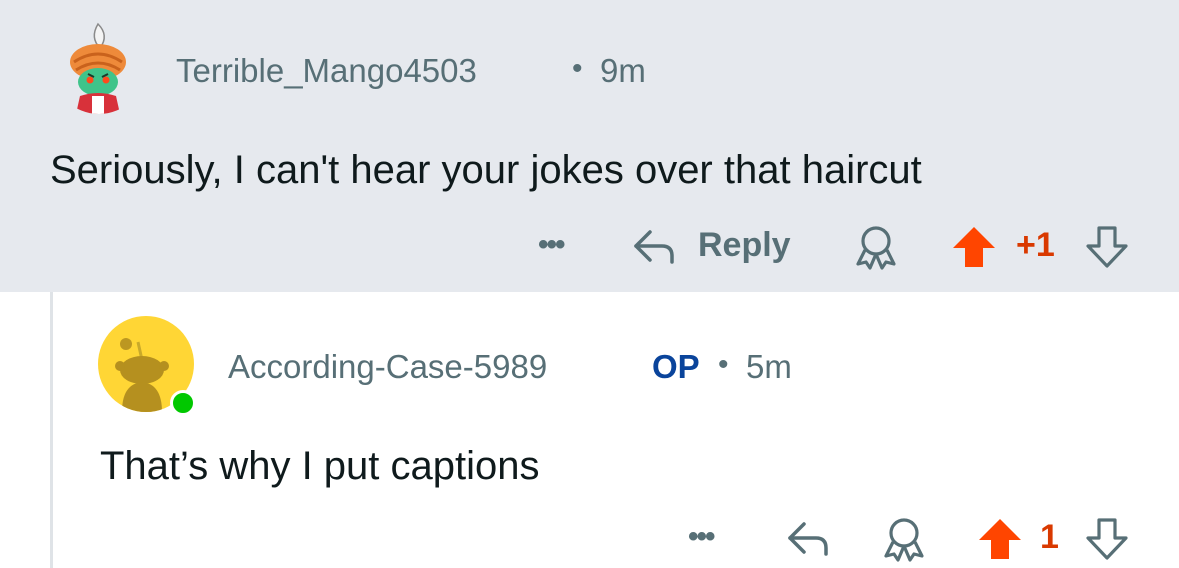 Image resolution: width=1179 pixels, height=568 pixels. I want to click on vote-score: 1, so click(1049, 537).